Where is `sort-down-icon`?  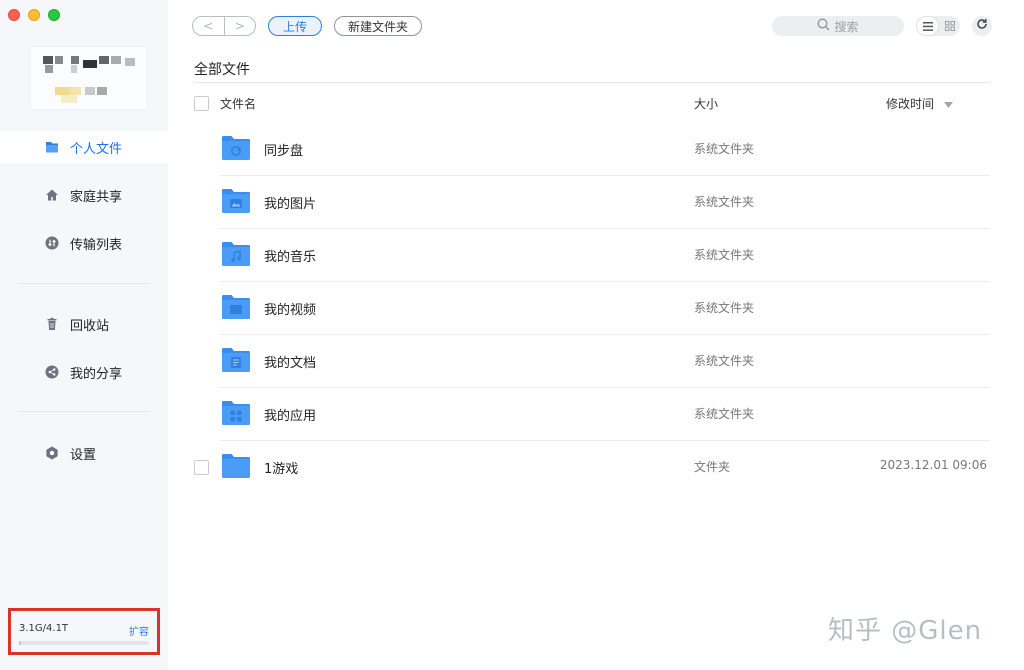
sort-down-icon is located at coordinates (948, 104).